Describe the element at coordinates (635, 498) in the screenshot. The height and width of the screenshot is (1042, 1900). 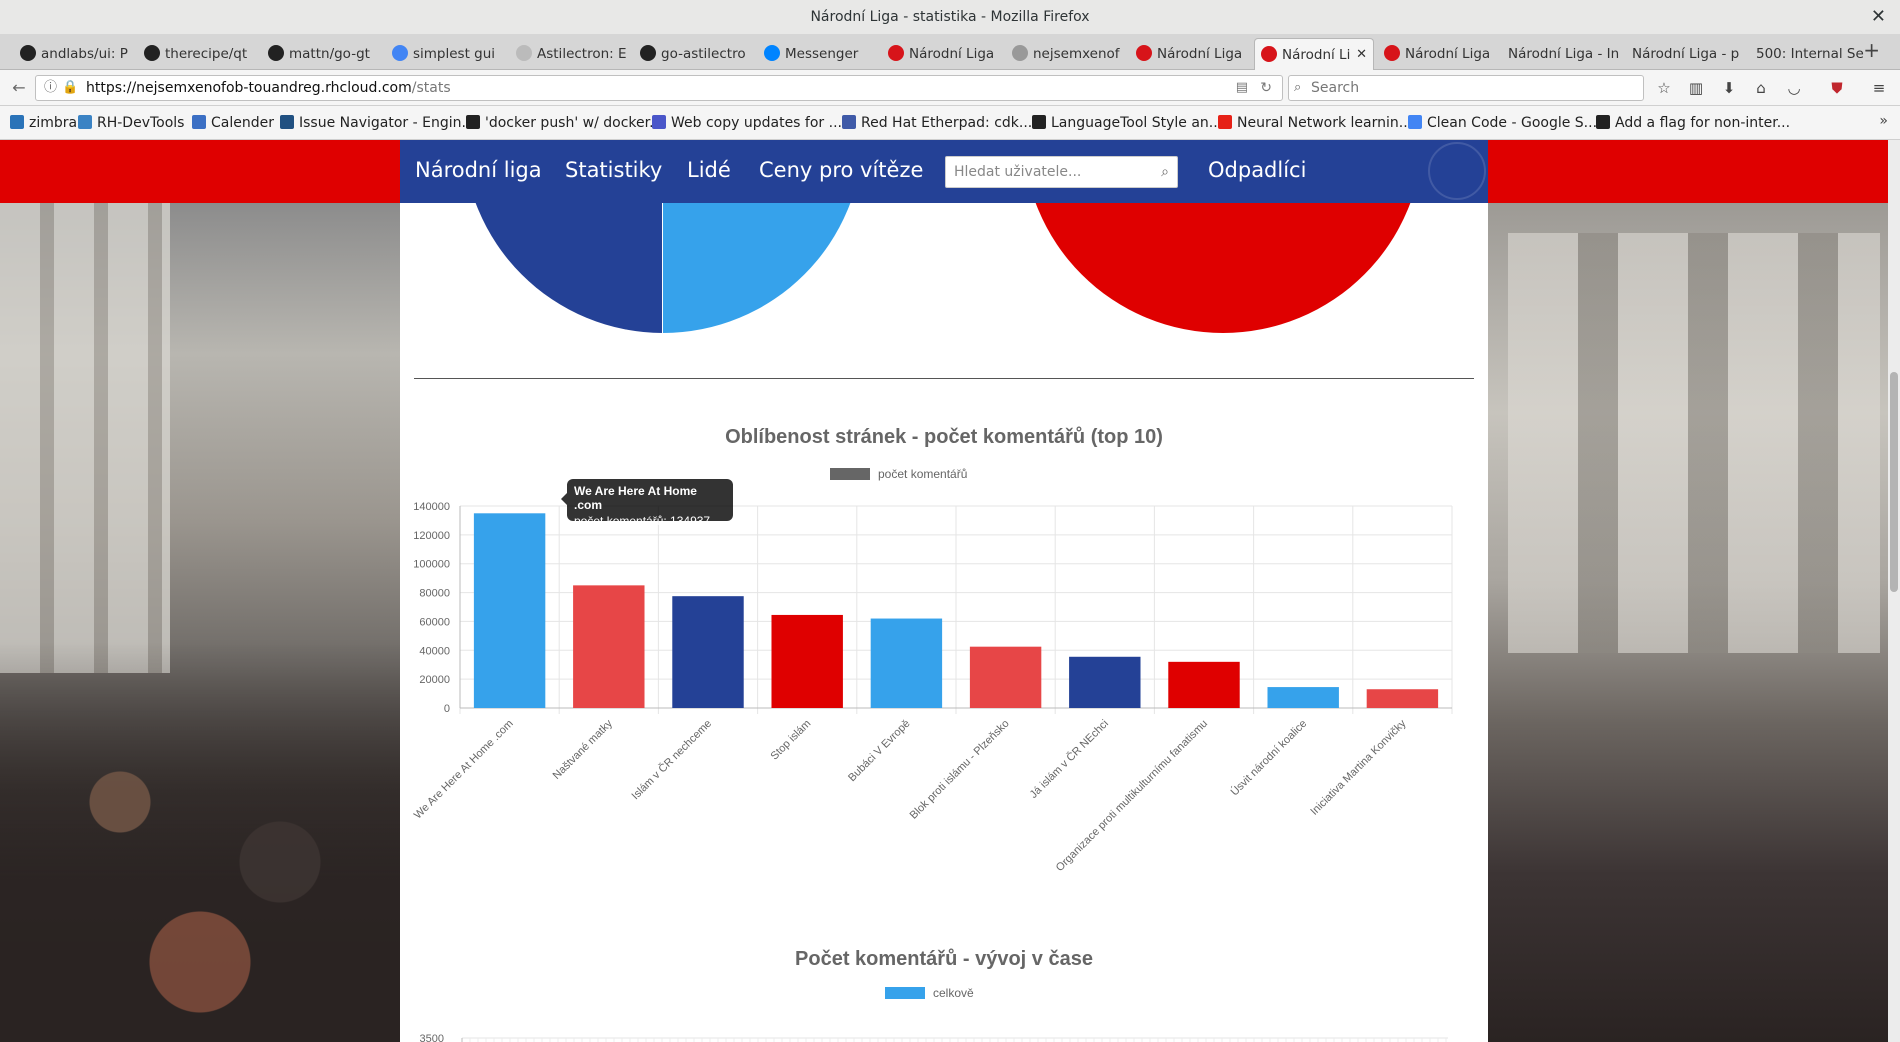
I see `tooltip-title: We Are Here At Home .com` at that location.